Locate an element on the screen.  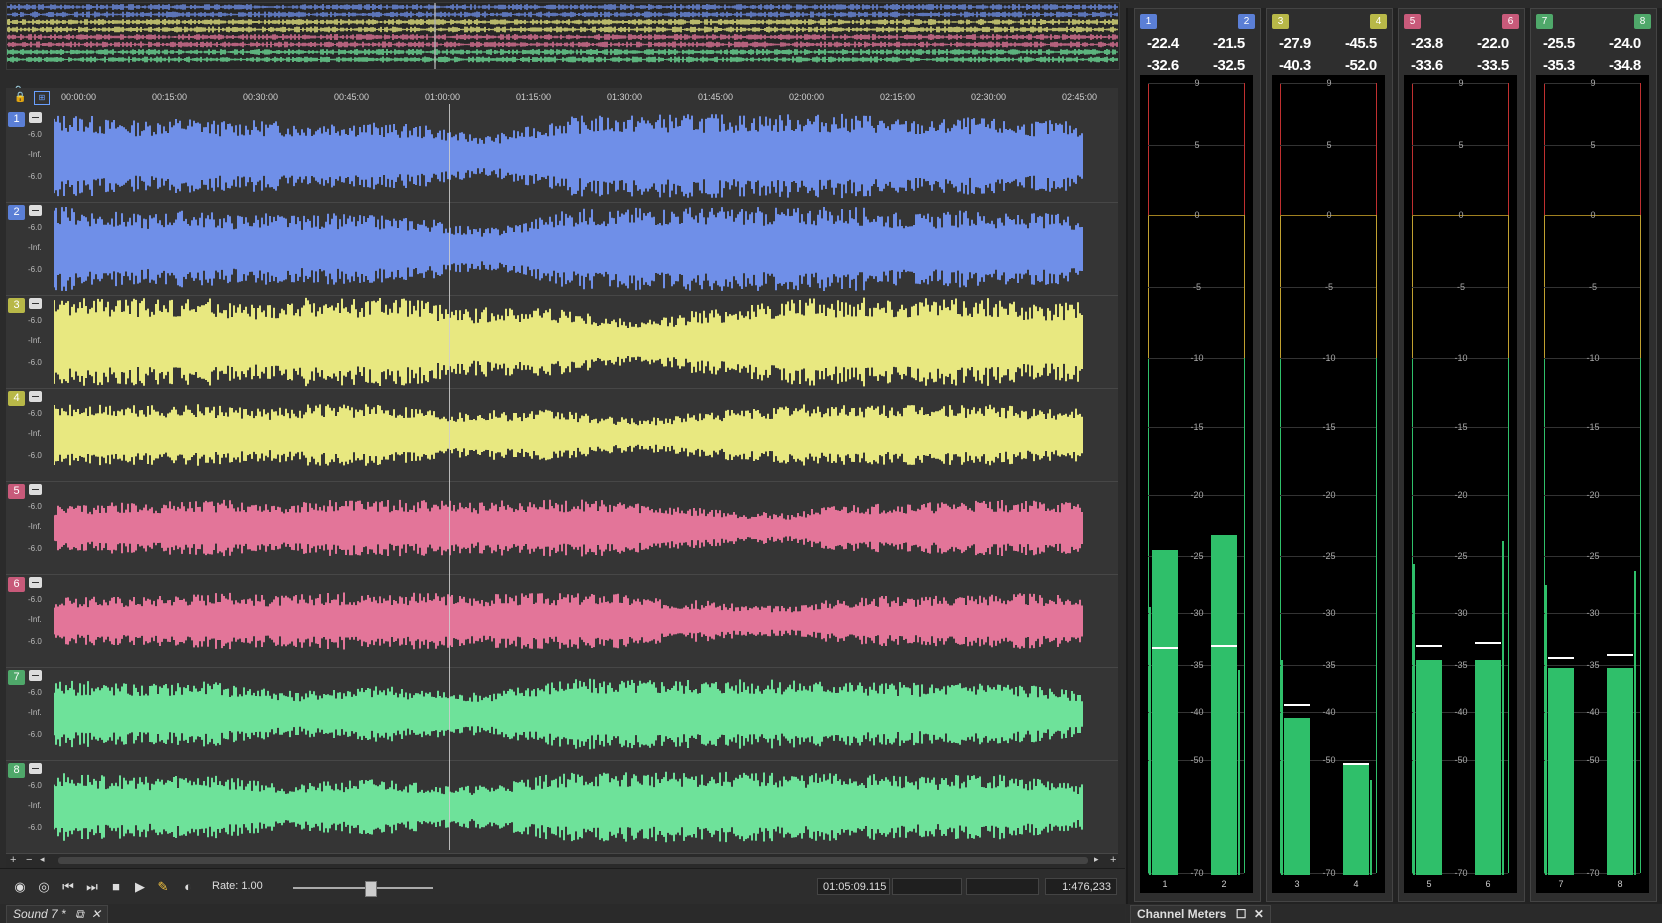
track: 2 -6.0 -Inf. -6.0 is located at coordinates (562, 249).